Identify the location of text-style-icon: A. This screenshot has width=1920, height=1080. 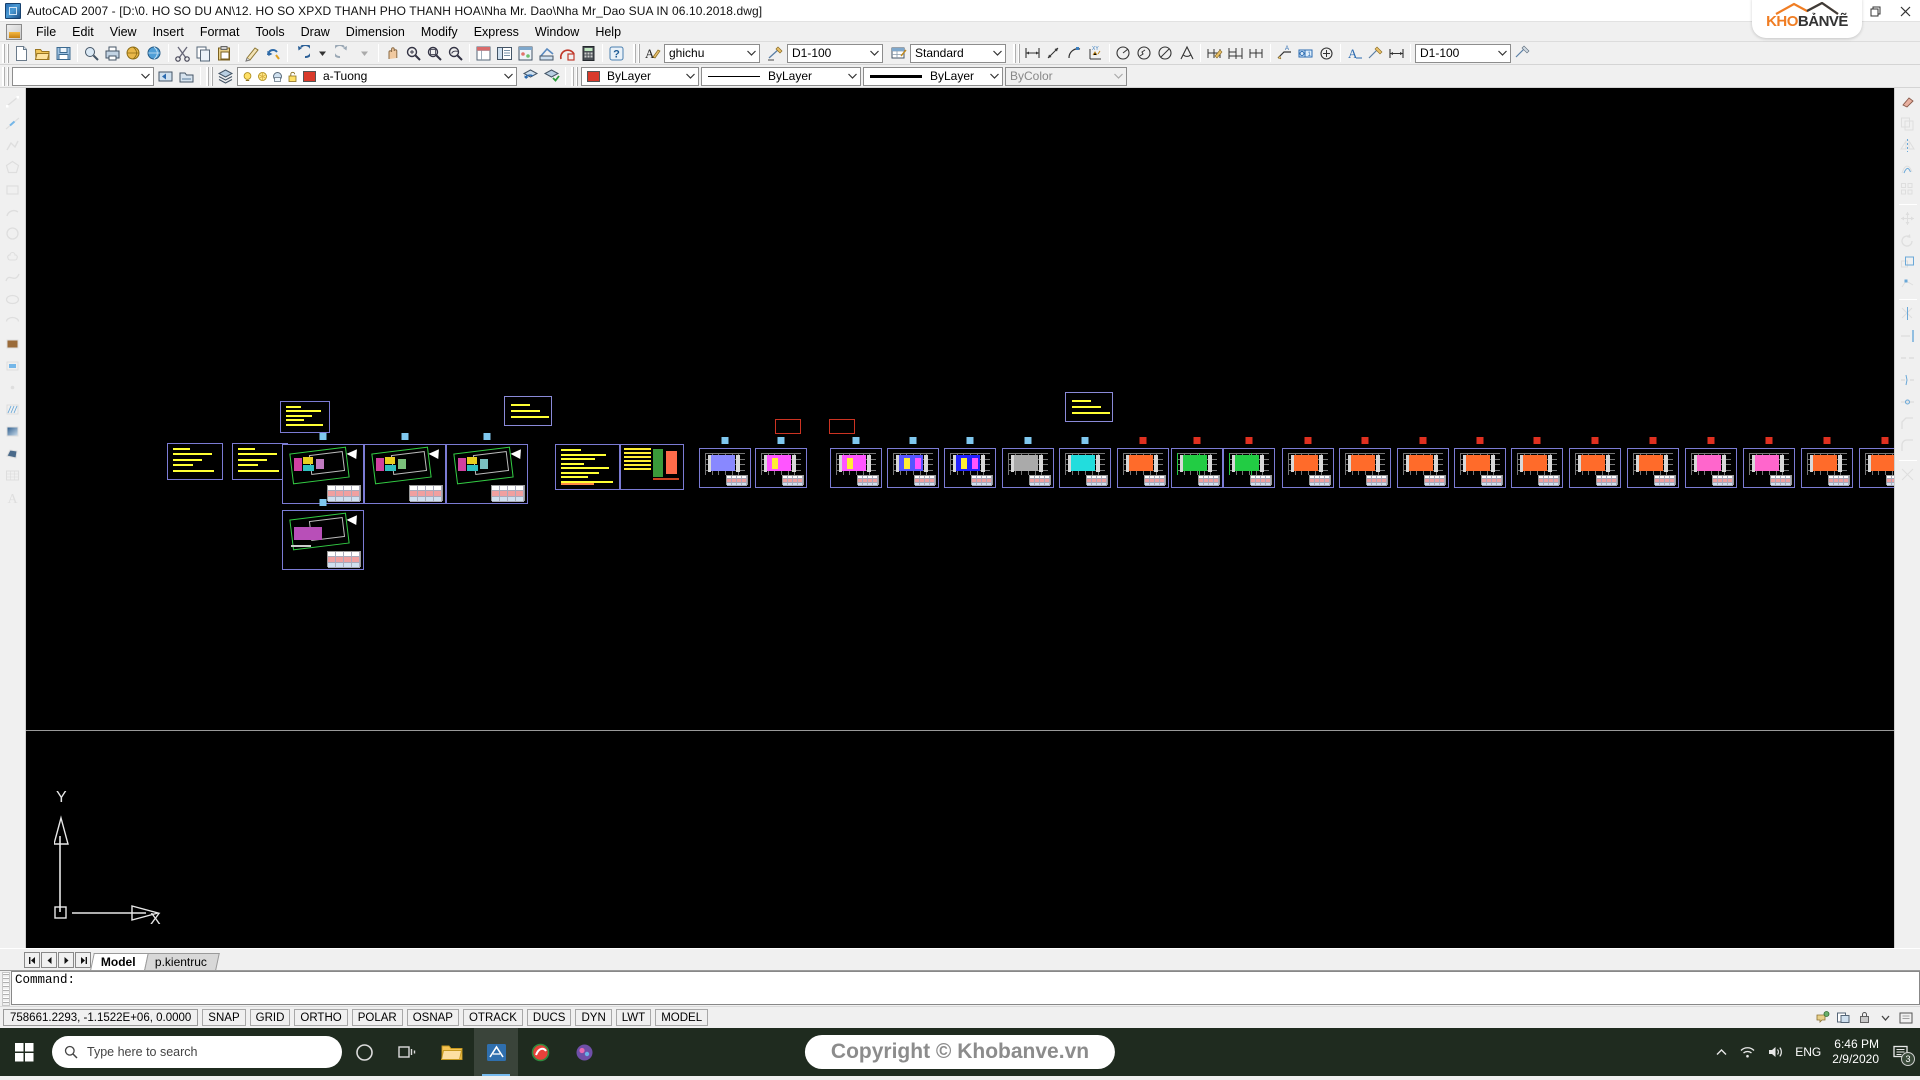
(652, 53).